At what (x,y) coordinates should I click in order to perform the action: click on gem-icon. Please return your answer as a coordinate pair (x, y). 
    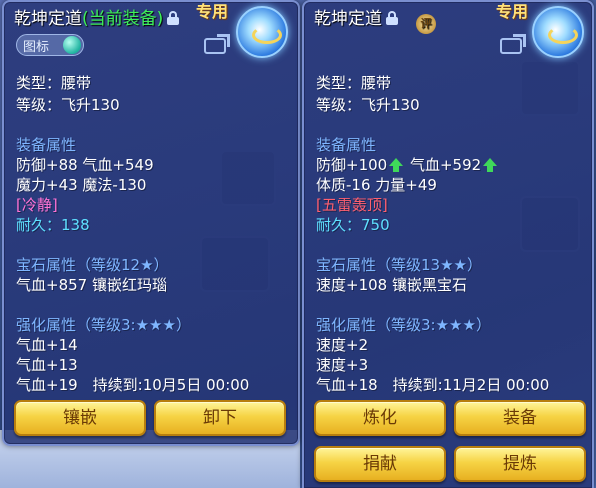
    Looking at the image, I should click on (72, 45).